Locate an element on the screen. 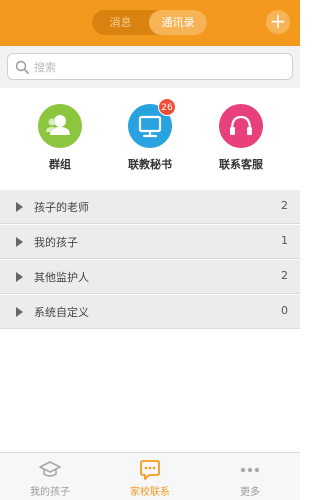 This screenshot has height=500, width=320. search-box is located at coordinates (150, 66).